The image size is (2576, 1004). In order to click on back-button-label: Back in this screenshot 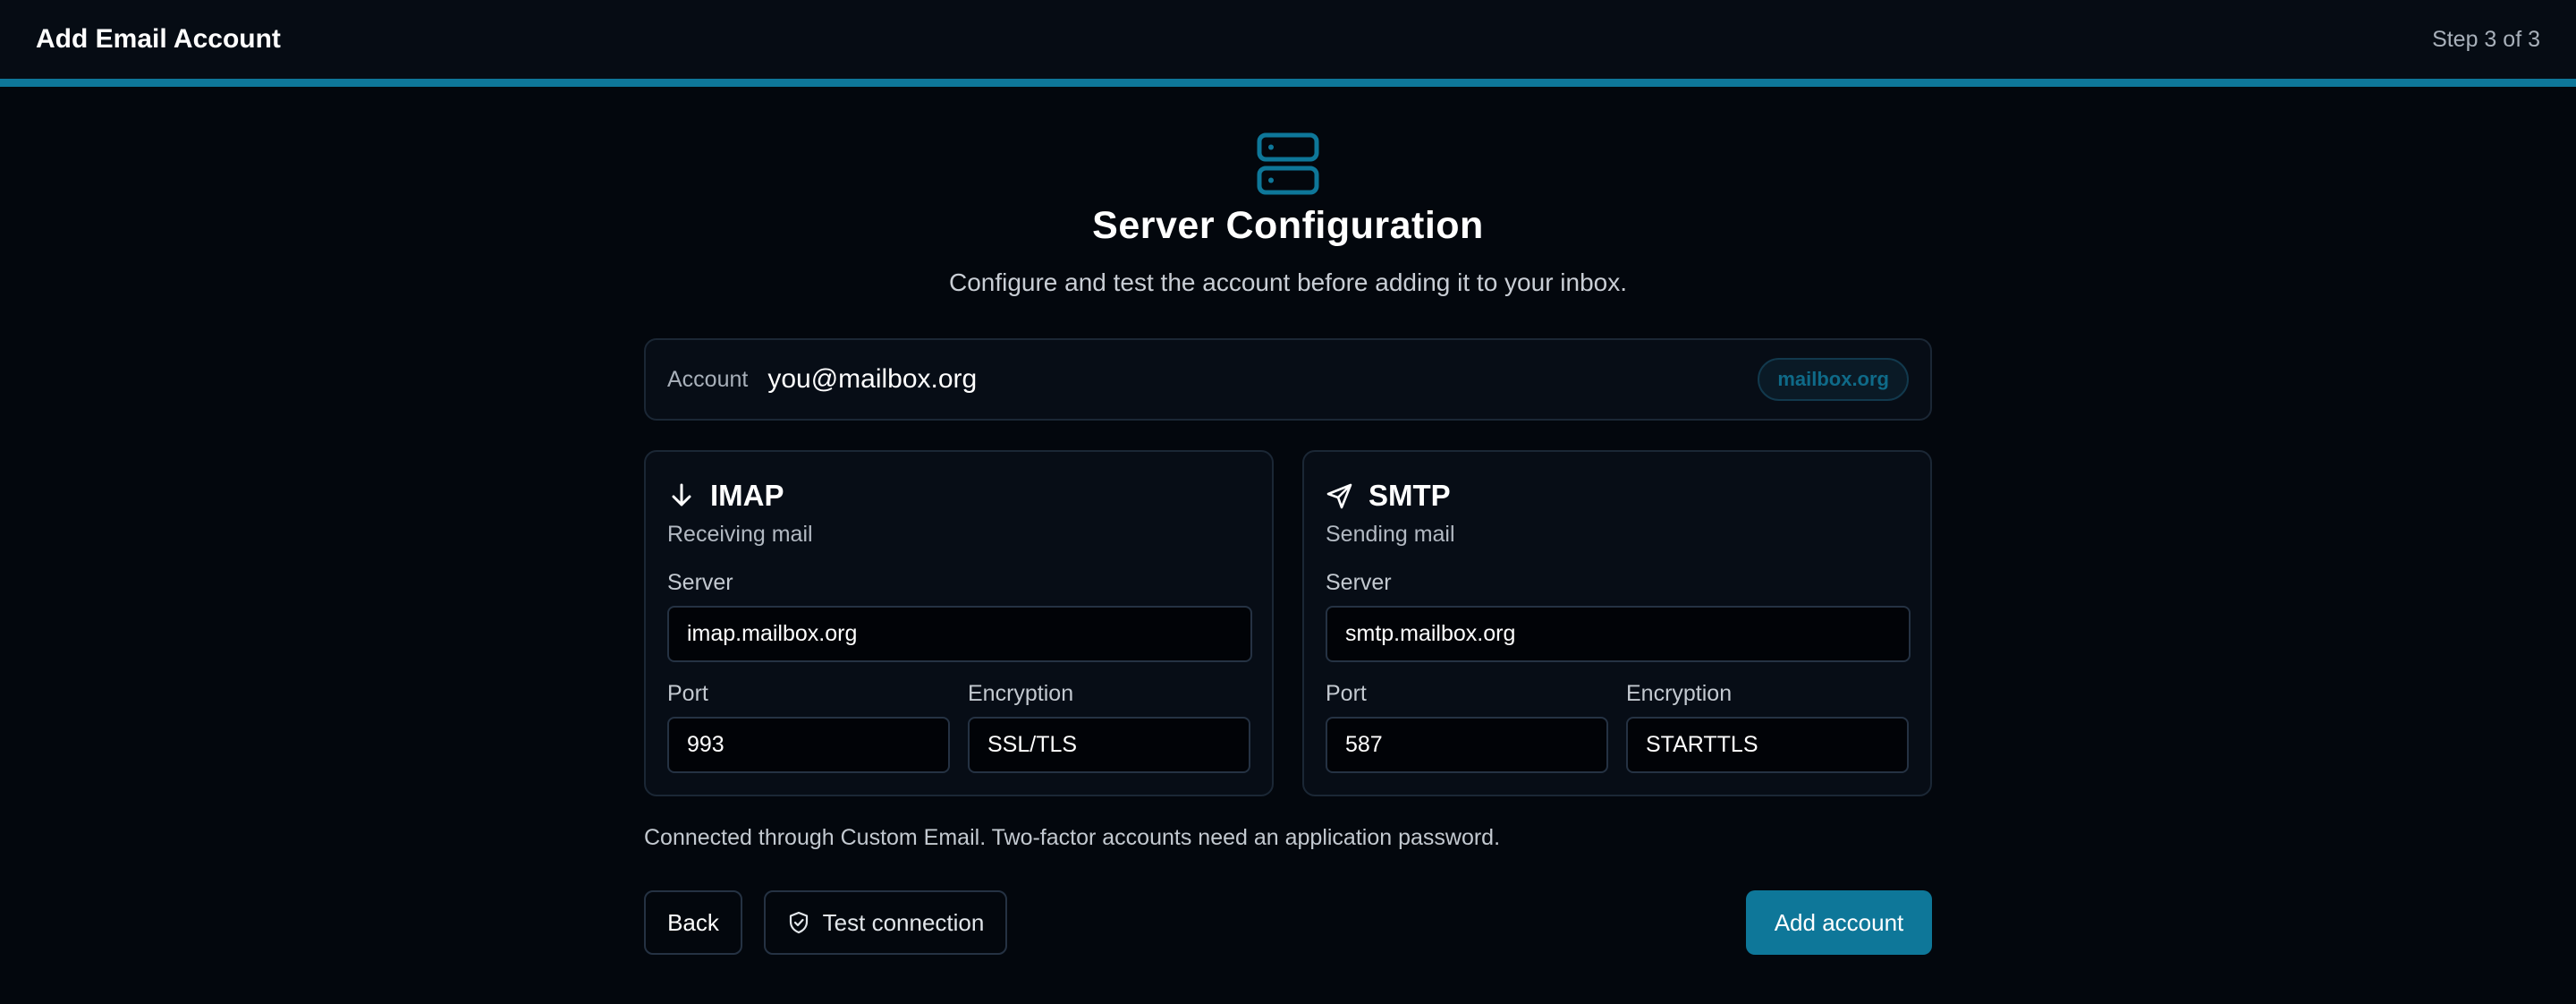, I will do `click(693, 922)`.